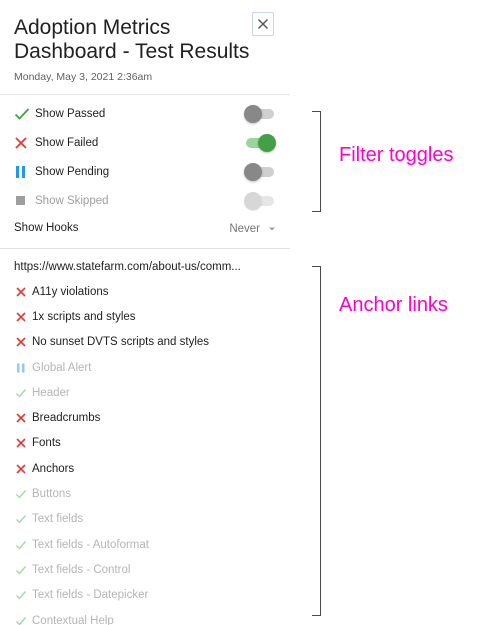  Describe the element at coordinates (73, 619) in the screenshot. I see `test-label: Contextual Help` at that location.